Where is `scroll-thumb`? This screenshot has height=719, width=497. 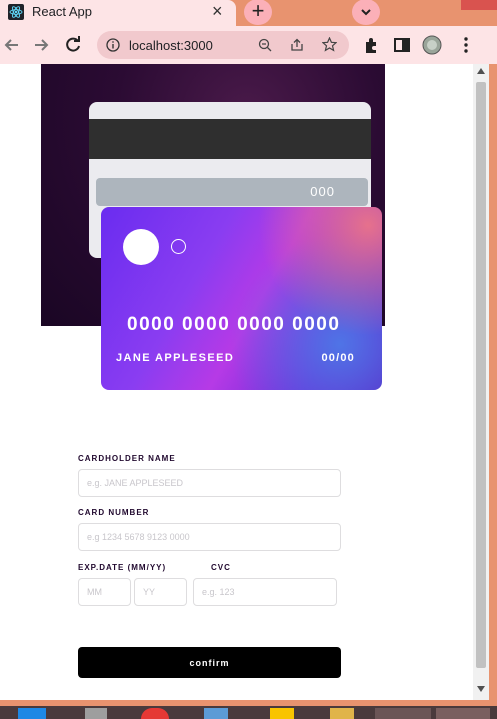 scroll-thumb is located at coordinates (481, 375).